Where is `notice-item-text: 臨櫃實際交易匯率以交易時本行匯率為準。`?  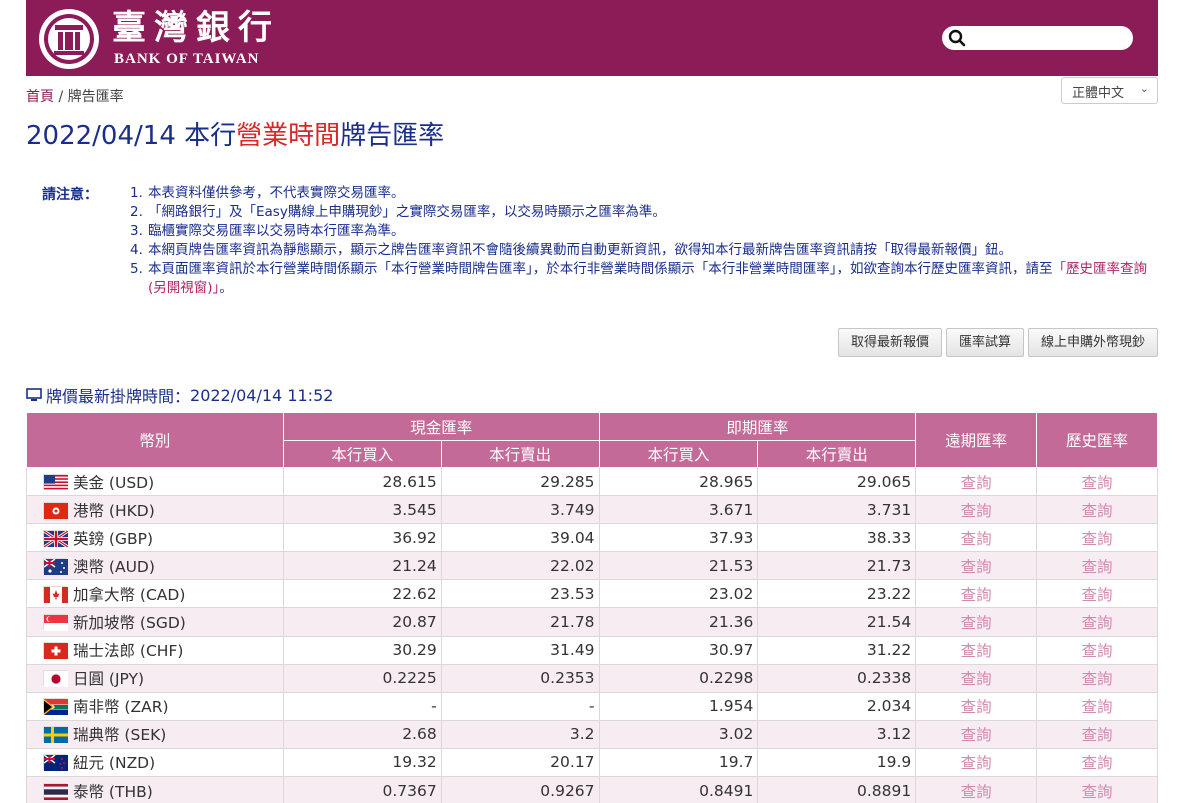 notice-item-text: 臨櫃實際交易匯率以交易時本行匯率為準。 is located at coordinates (276, 231).